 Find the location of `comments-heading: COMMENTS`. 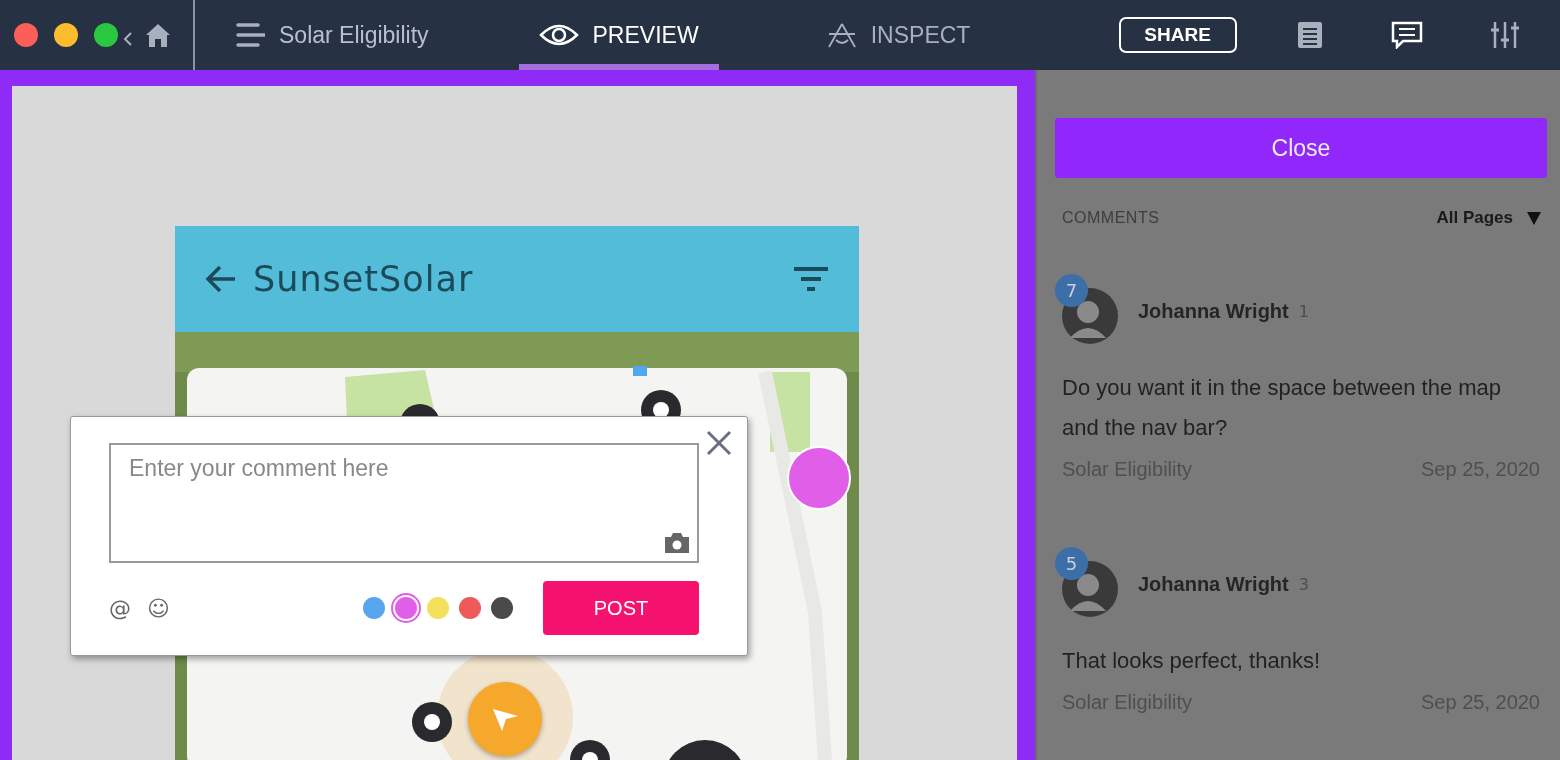

comments-heading: COMMENTS is located at coordinates (1111, 218).